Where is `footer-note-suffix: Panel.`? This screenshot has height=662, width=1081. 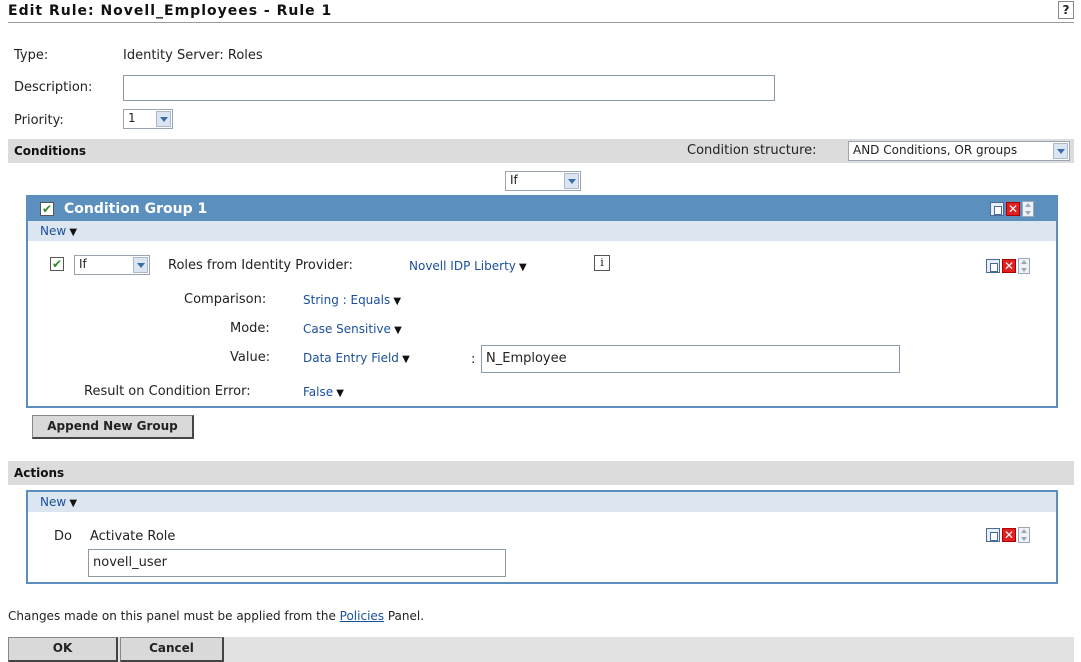
footer-note-suffix: Panel. is located at coordinates (404, 616).